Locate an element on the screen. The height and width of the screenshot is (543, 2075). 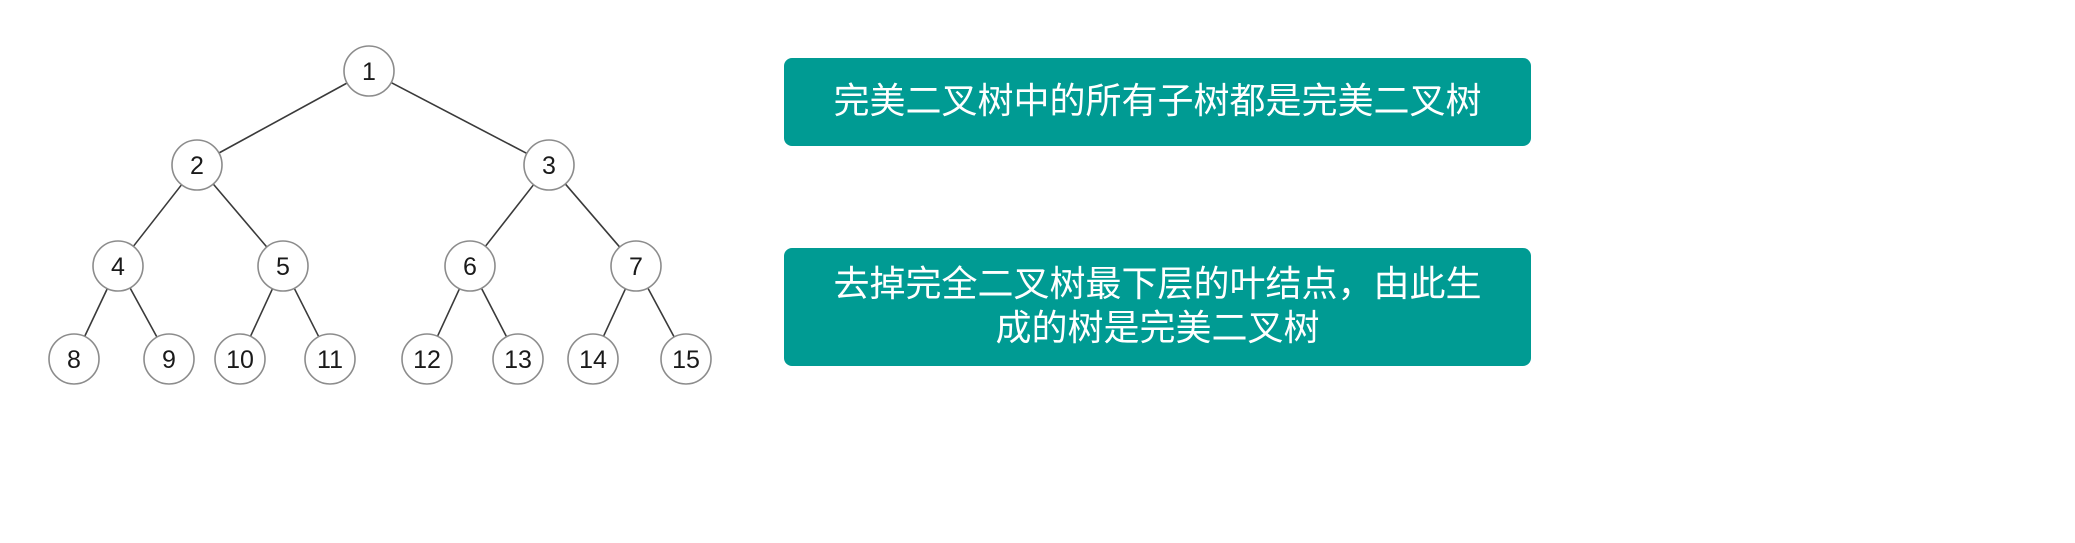
tree-node-label: 3 is located at coordinates (549, 166).